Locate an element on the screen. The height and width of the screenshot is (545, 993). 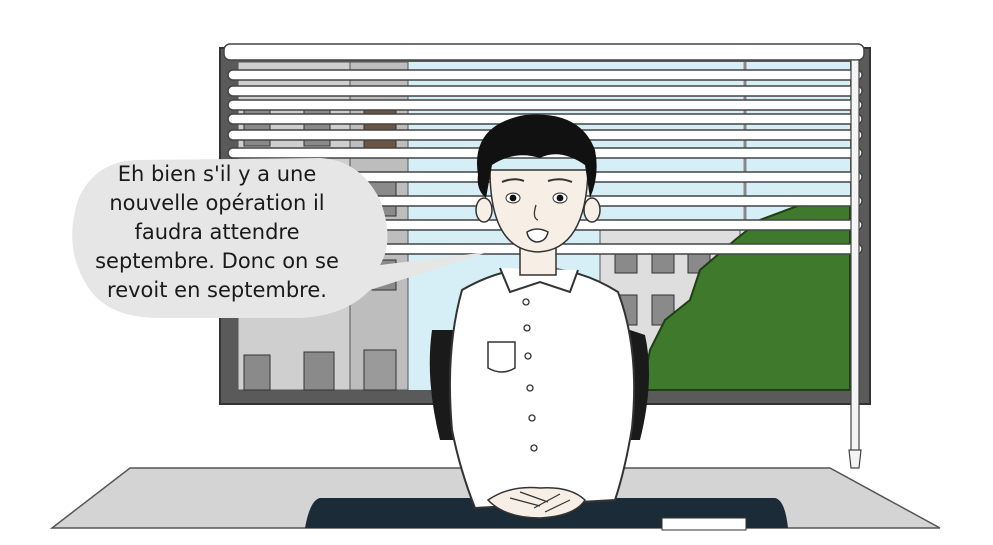
speech-line-4: septembre. Donc on se is located at coordinates (217, 261).